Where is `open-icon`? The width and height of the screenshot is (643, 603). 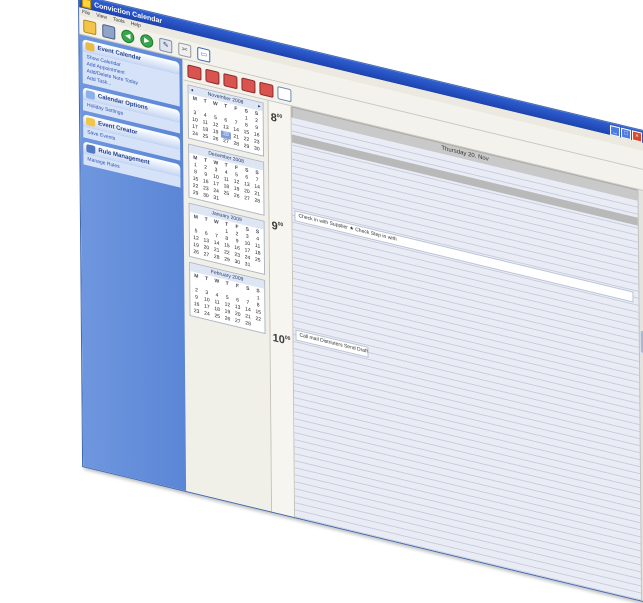 open-icon is located at coordinates (90, 26).